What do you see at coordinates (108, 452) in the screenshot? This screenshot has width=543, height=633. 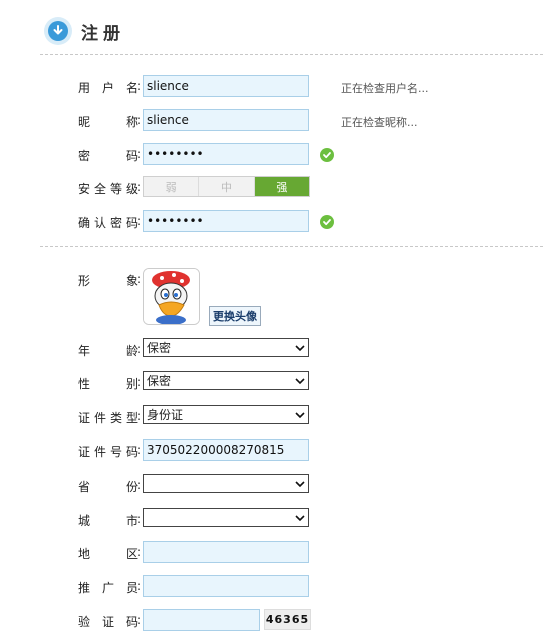 I see `id-number-label: 证件号码` at bounding box center [108, 452].